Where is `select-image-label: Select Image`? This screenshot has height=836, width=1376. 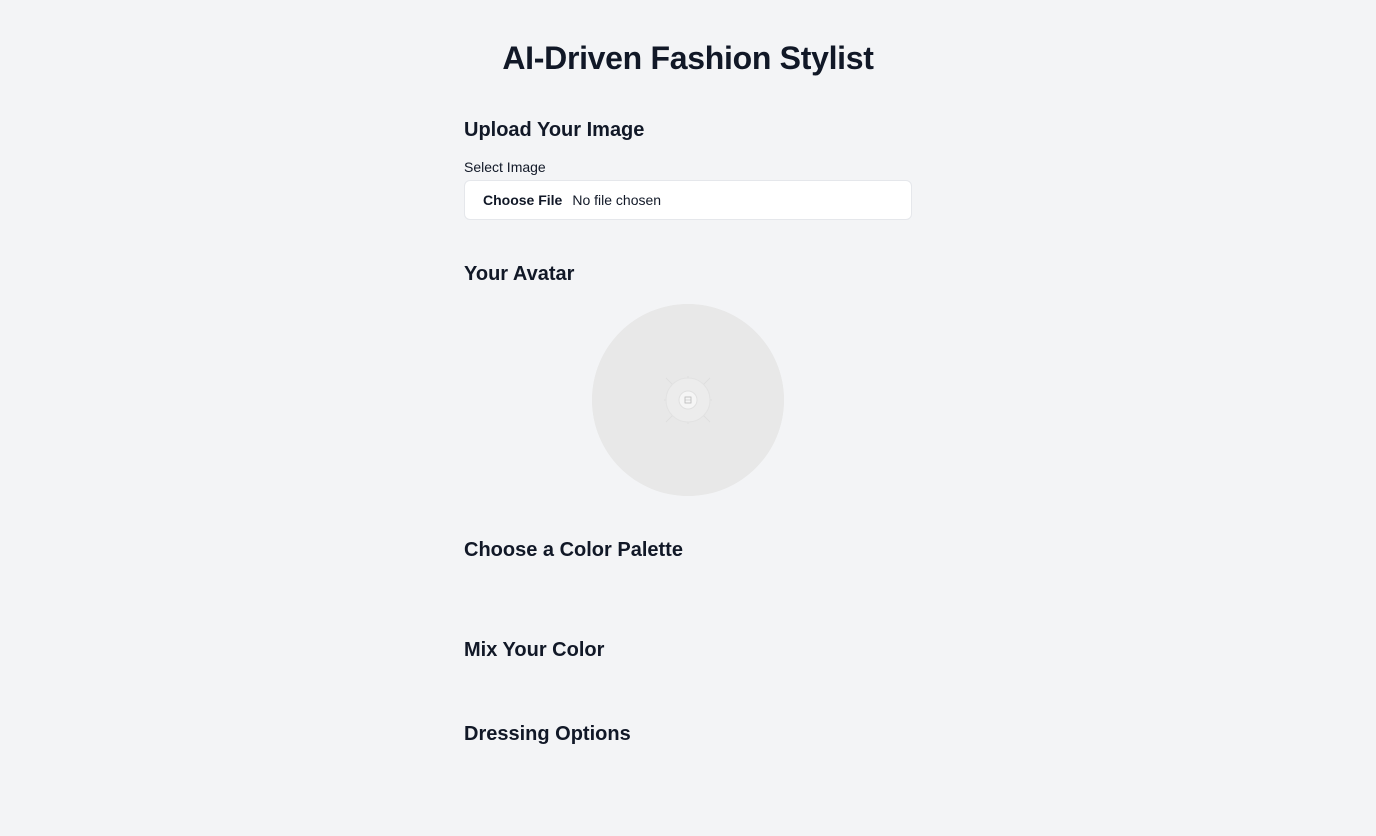 select-image-label: Select Image is located at coordinates (505, 167).